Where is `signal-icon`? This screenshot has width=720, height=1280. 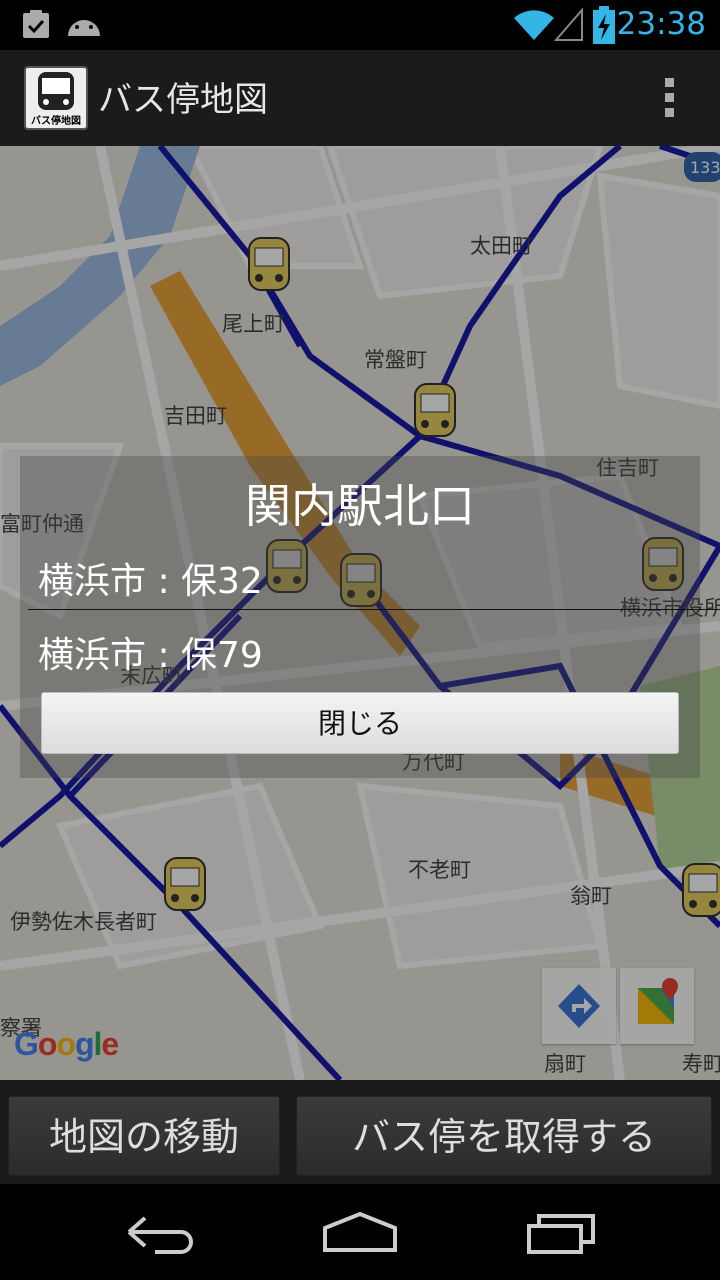
signal-icon is located at coordinates (568, 24).